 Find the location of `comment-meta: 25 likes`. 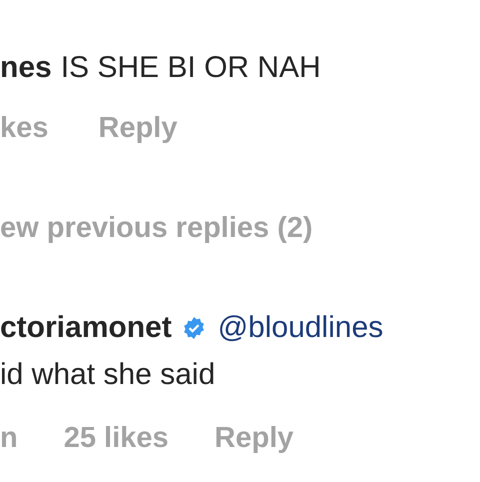

comment-meta: 25 likes is located at coordinates (116, 438).